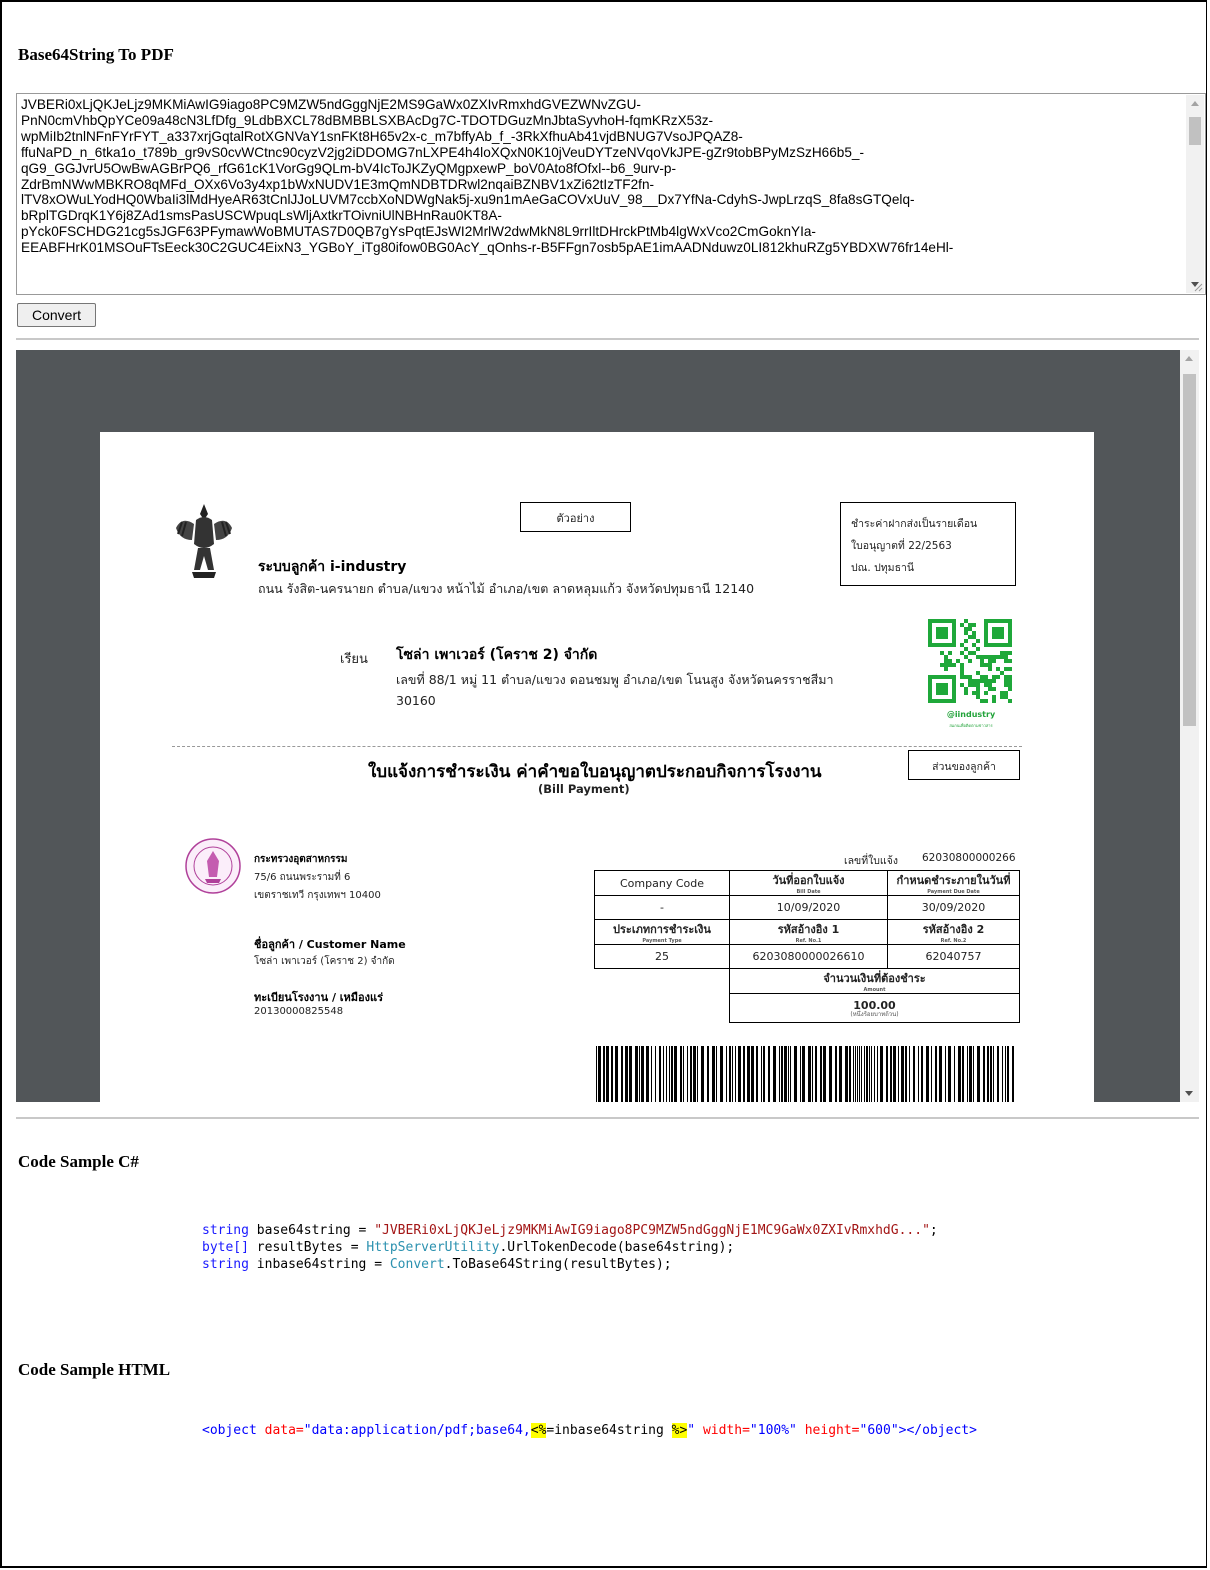 This screenshot has height=1570, width=1210. What do you see at coordinates (575, 517) in the screenshot?
I see `sample-box: ตัวอย่าง` at bounding box center [575, 517].